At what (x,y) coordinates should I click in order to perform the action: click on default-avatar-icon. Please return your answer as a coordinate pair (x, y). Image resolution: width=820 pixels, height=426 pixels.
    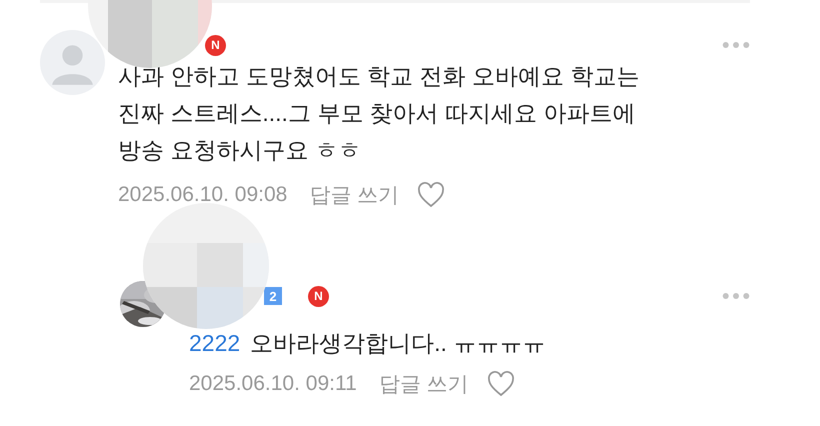
    Looking at the image, I should click on (72, 62).